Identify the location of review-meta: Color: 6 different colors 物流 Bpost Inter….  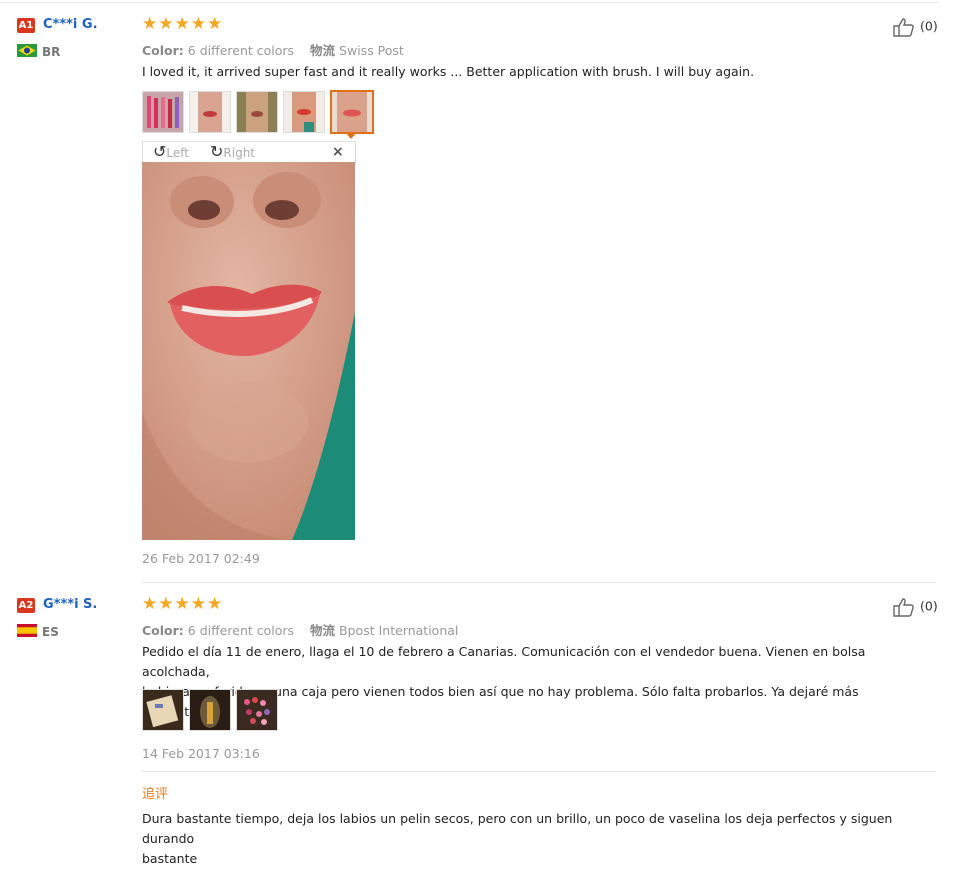
(300, 629).